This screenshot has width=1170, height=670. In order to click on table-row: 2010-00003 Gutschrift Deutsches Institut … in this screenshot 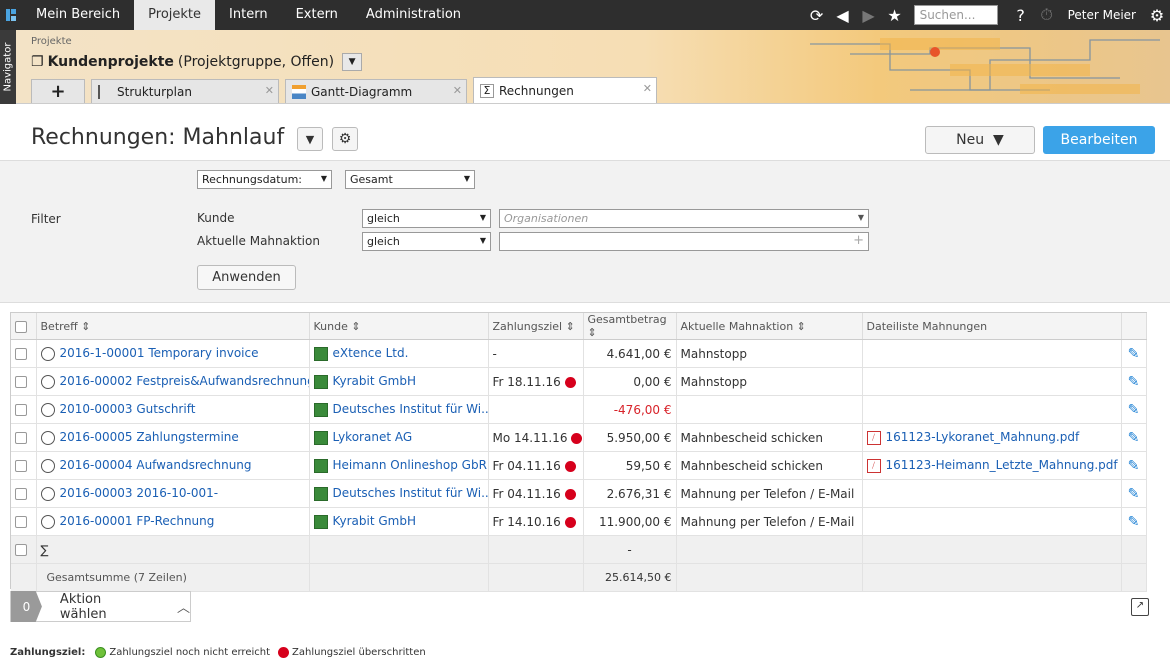, I will do `click(579, 409)`.